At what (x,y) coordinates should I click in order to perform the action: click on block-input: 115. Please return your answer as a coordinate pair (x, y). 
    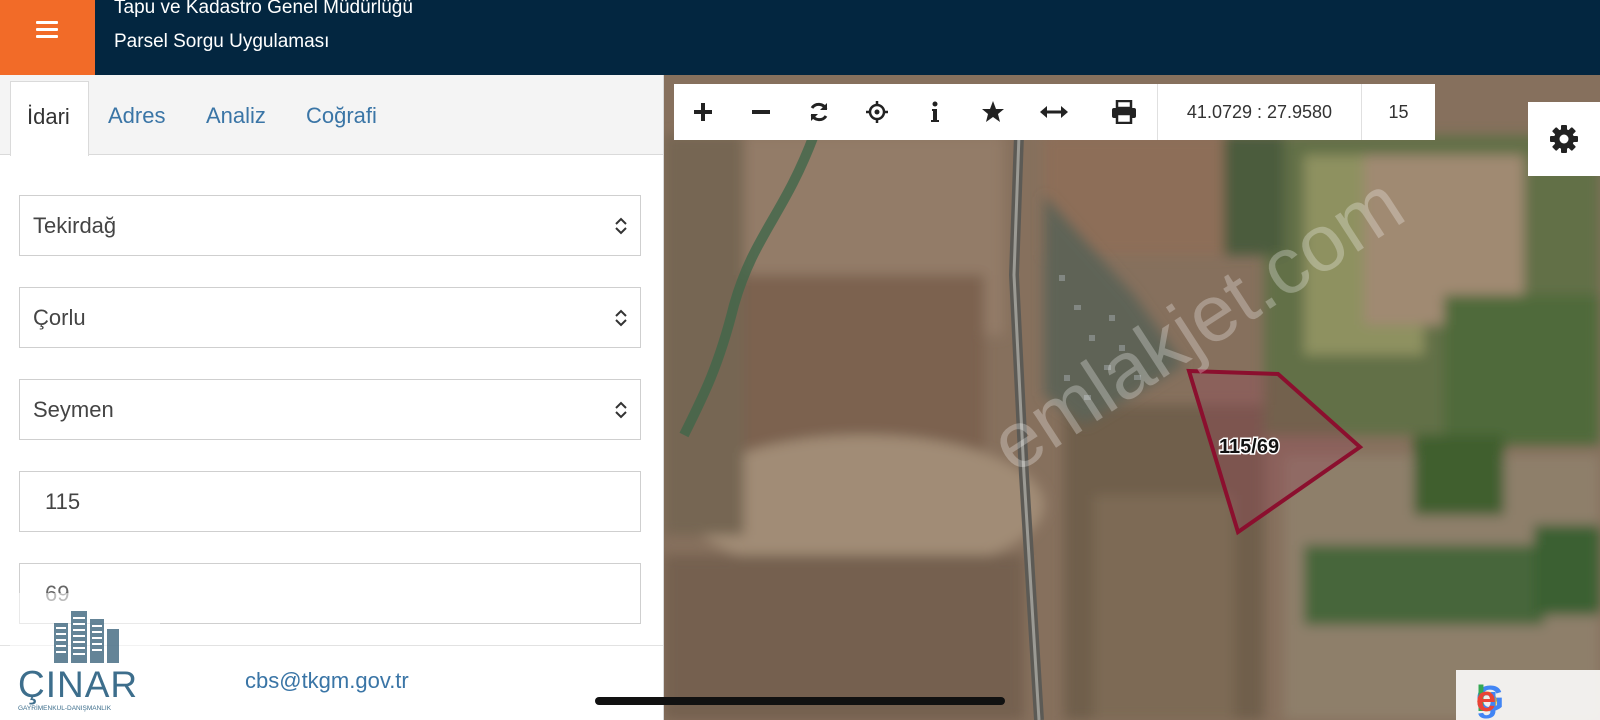
    Looking at the image, I should click on (330, 501).